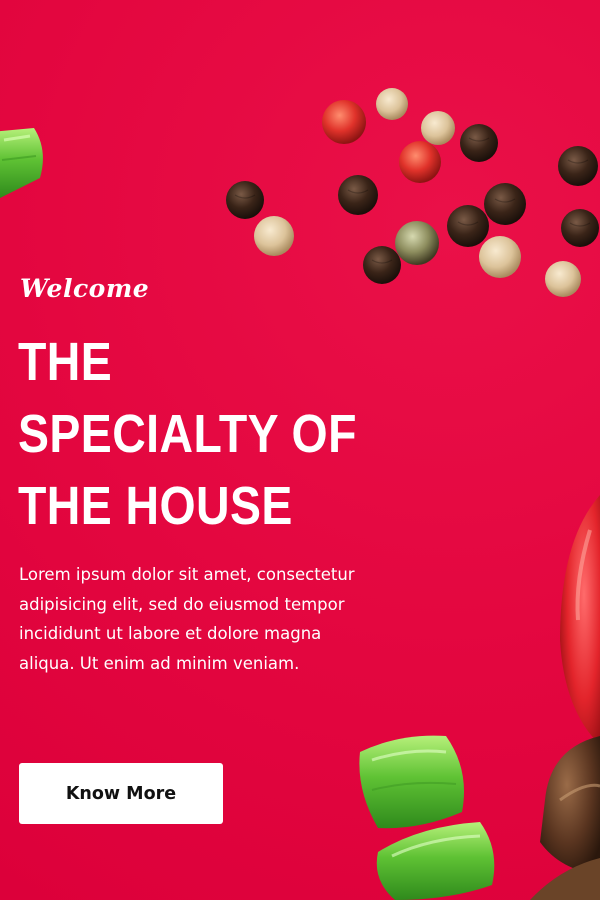 The image size is (600, 900). I want to click on hero-title-line-2: SPECIALTY OF, so click(187, 434).